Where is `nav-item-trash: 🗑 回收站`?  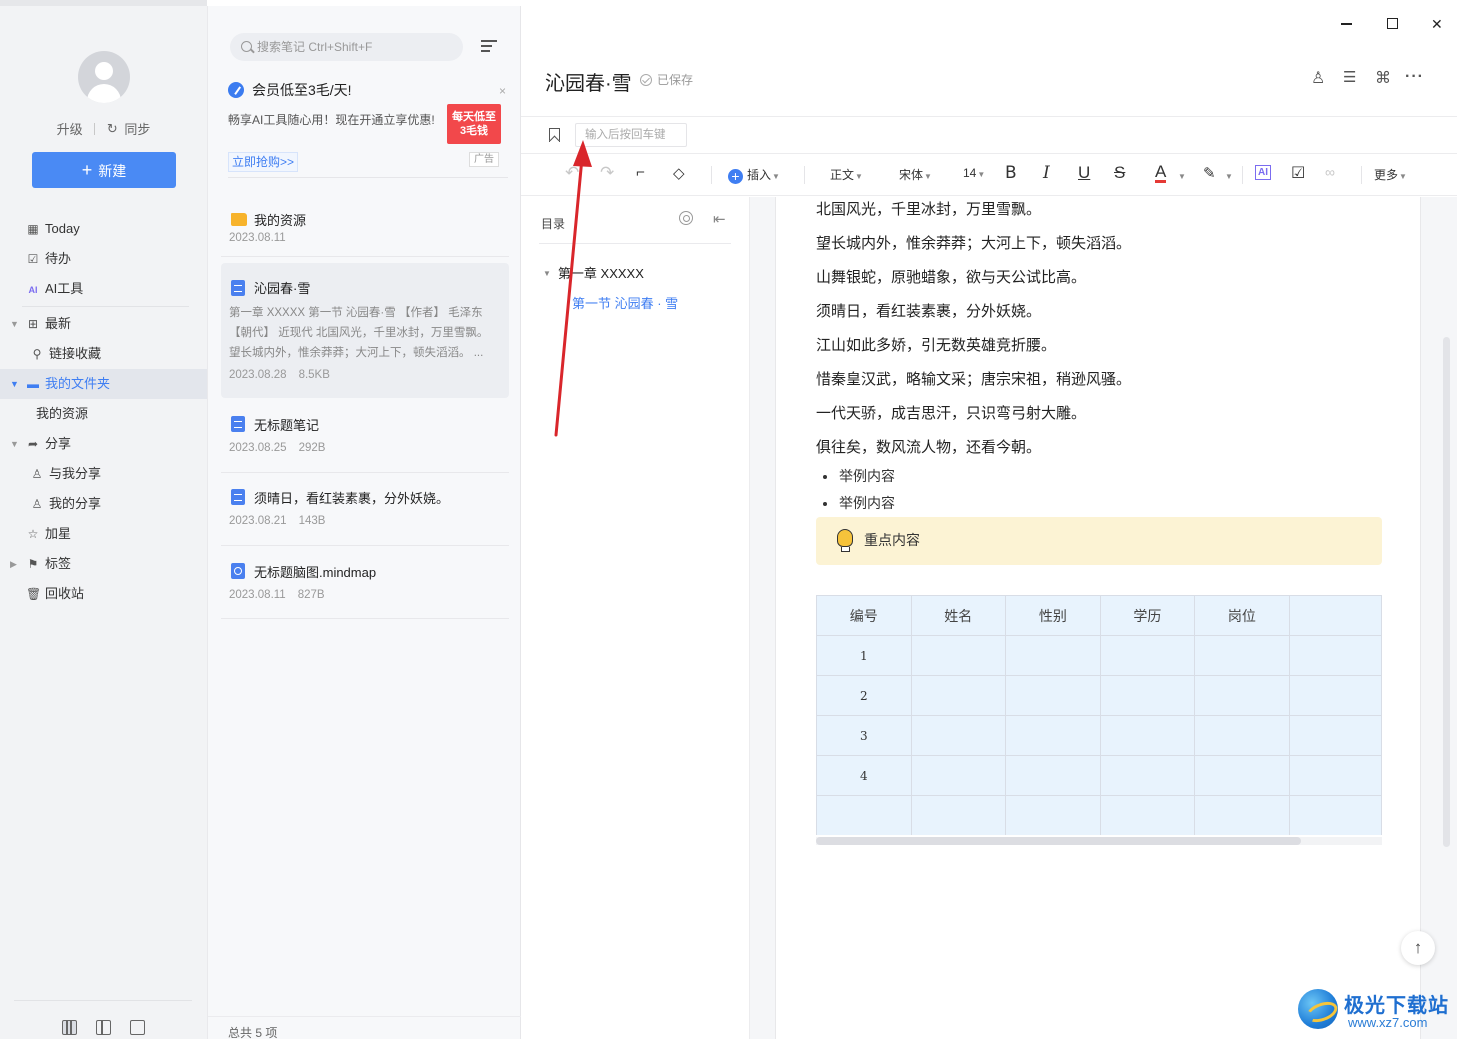
nav-item-trash: 🗑 回收站 is located at coordinates (103, 594).